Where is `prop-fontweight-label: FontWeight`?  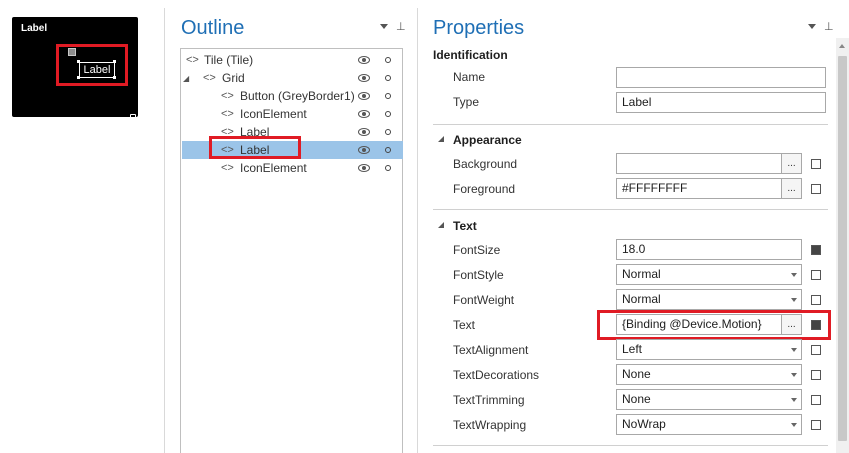 prop-fontweight-label: FontWeight is located at coordinates (484, 300).